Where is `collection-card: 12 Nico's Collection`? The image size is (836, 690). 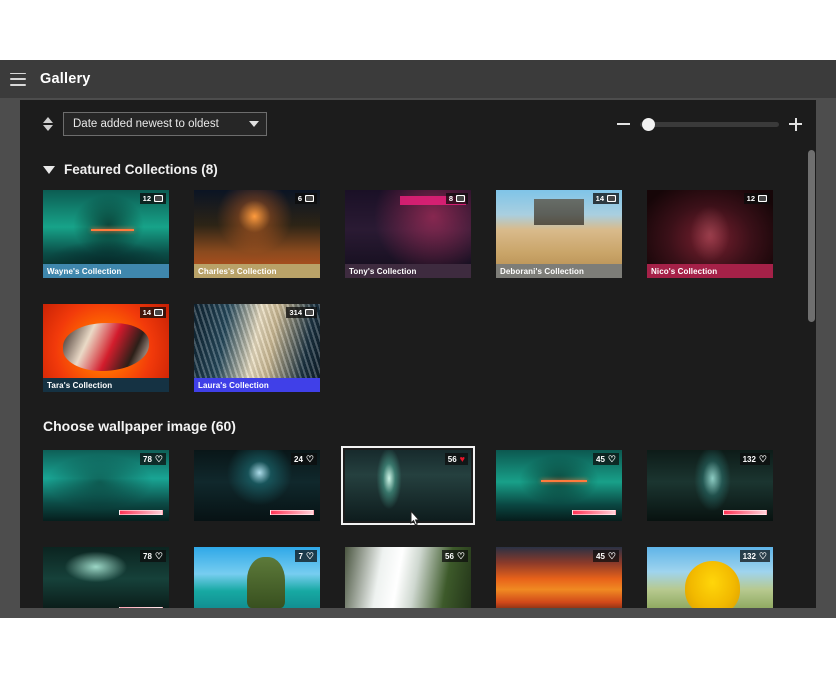
collection-card: 12 Nico's Collection is located at coordinates (710, 234).